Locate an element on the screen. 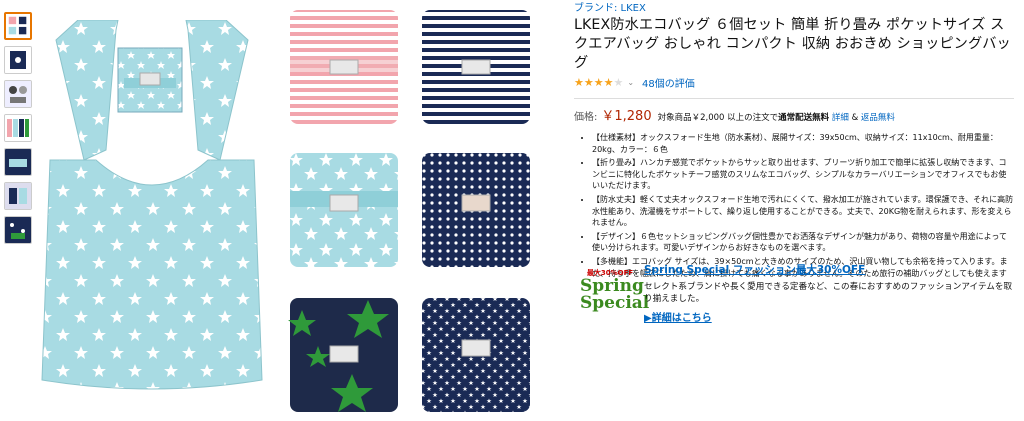  reviews-link: 48個の評価 is located at coordinates (668, 82).